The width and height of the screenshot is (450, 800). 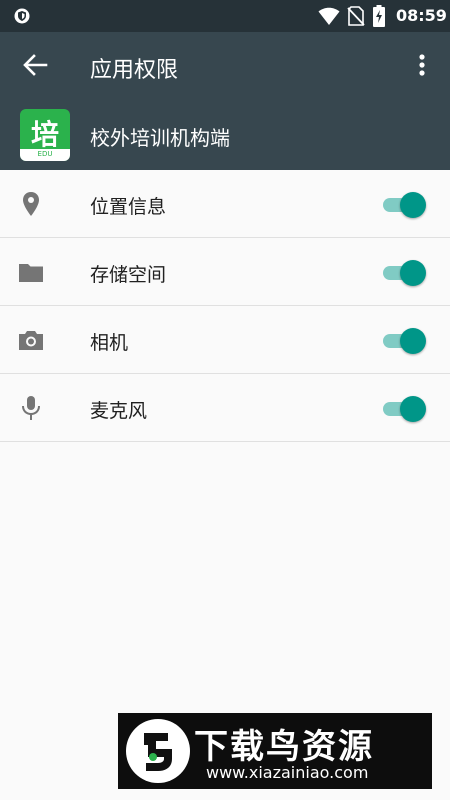 I want to click on permission-toggle-microphone, so click(x=405, y=409).